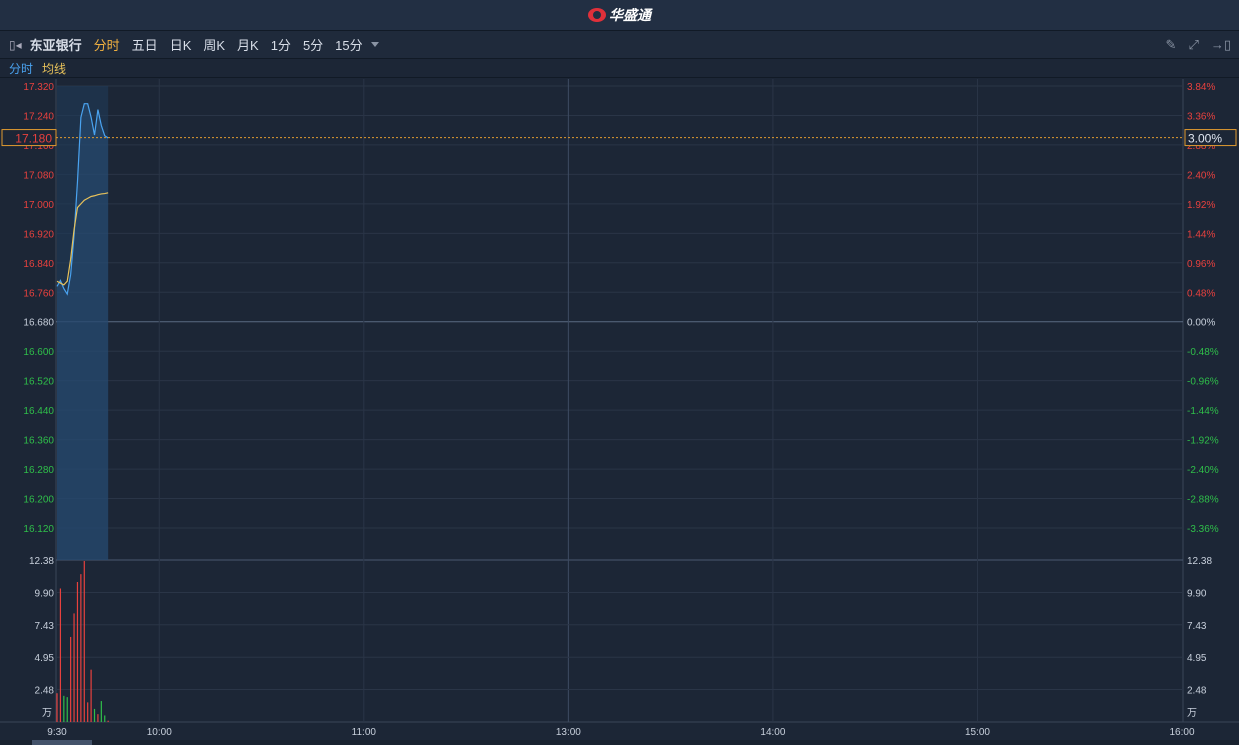 The height and width of the screenshot is (745, 1239). Describe the element at coordinates (38, 116) in the screenshot. I see `price-tick-label: 17.240` at that location.